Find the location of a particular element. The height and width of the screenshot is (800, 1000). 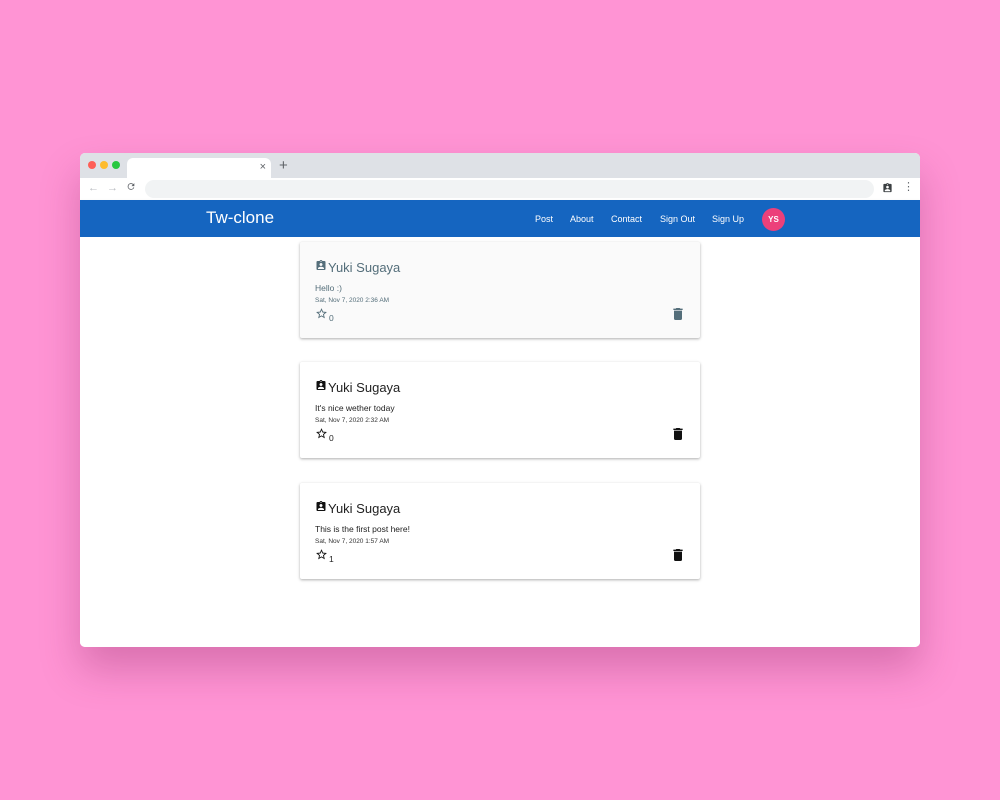

post-date: Sat, Nov 7, 2020 2:32 AM is located at coordinates (352, 420).